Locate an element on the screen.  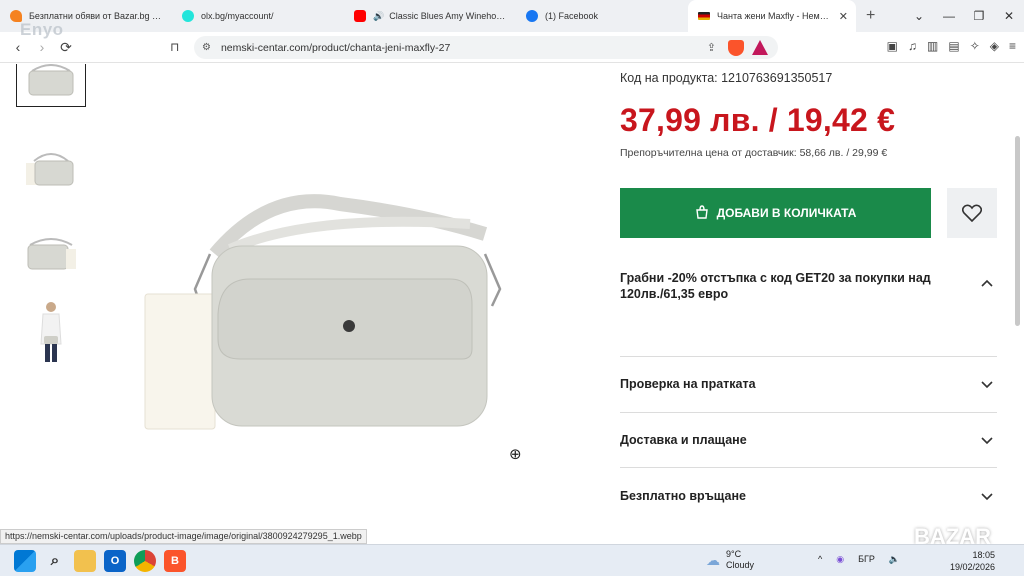
product-price: 37,99 лв. / 19,42 € is located at coordinates (758, 120).